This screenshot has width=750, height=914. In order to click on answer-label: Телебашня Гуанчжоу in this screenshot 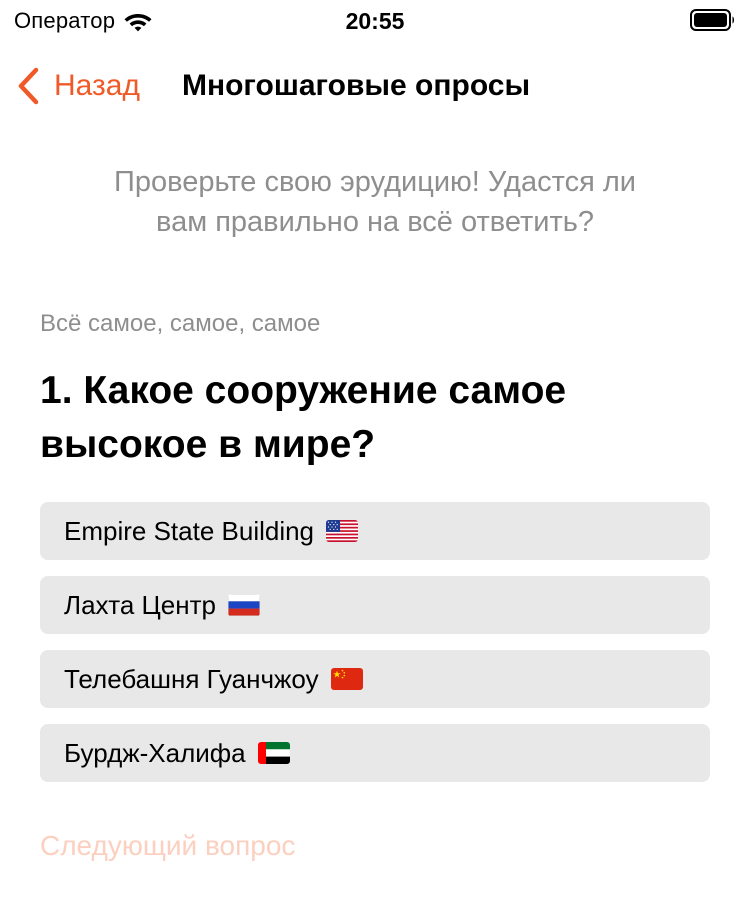, I will do `click(191, 678)`.